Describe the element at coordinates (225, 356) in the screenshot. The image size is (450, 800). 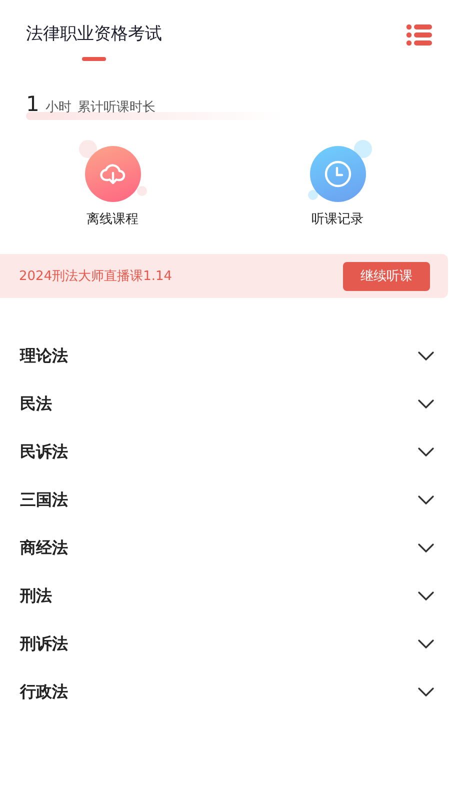
I see `subject-item: 理论法` at that location.